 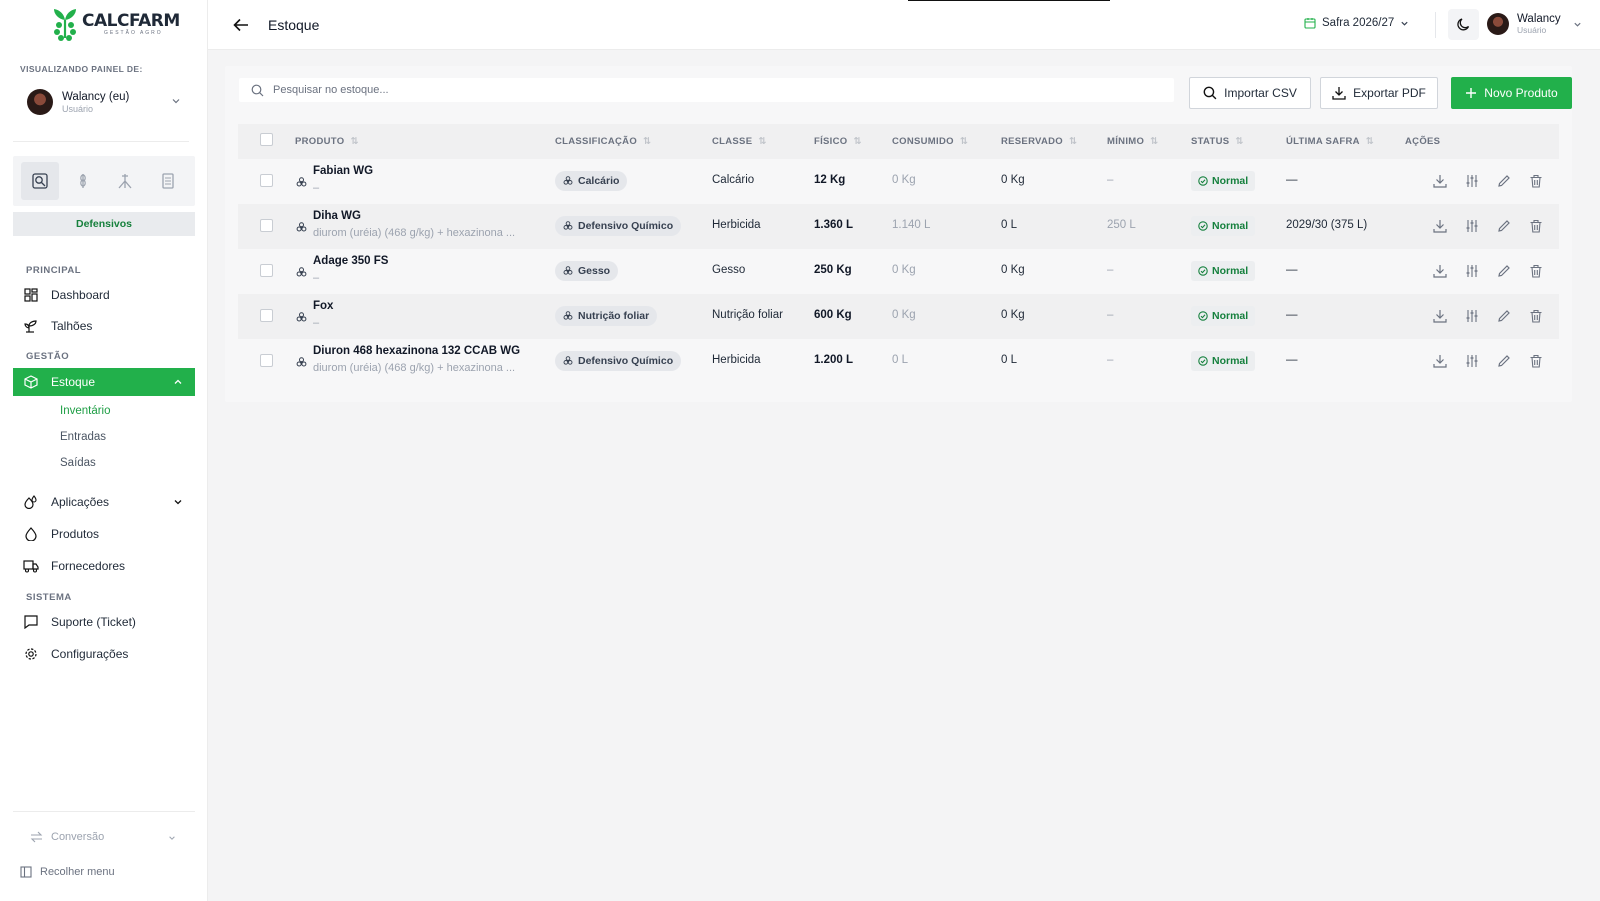 What do you see at coordinates (1330, 141) in the screenshot?
I see `column-header-ultima-safra: ÚLTIMA SAFRA ⇅` at bounding box center [1330, 141].